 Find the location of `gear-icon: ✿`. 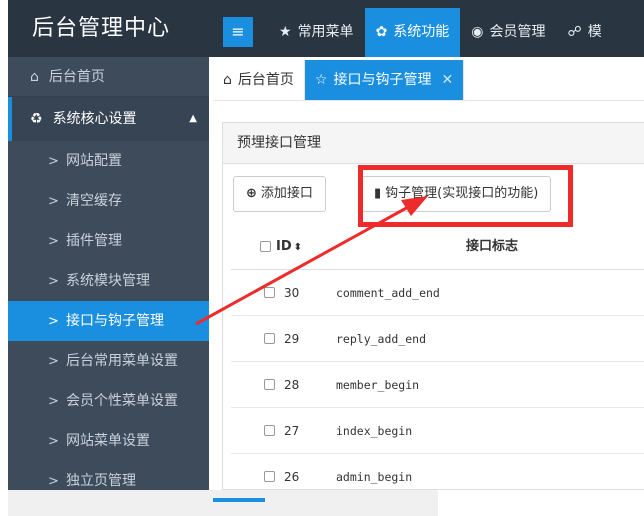

gear-icon: ✿ is located at coordinates (381, 32).